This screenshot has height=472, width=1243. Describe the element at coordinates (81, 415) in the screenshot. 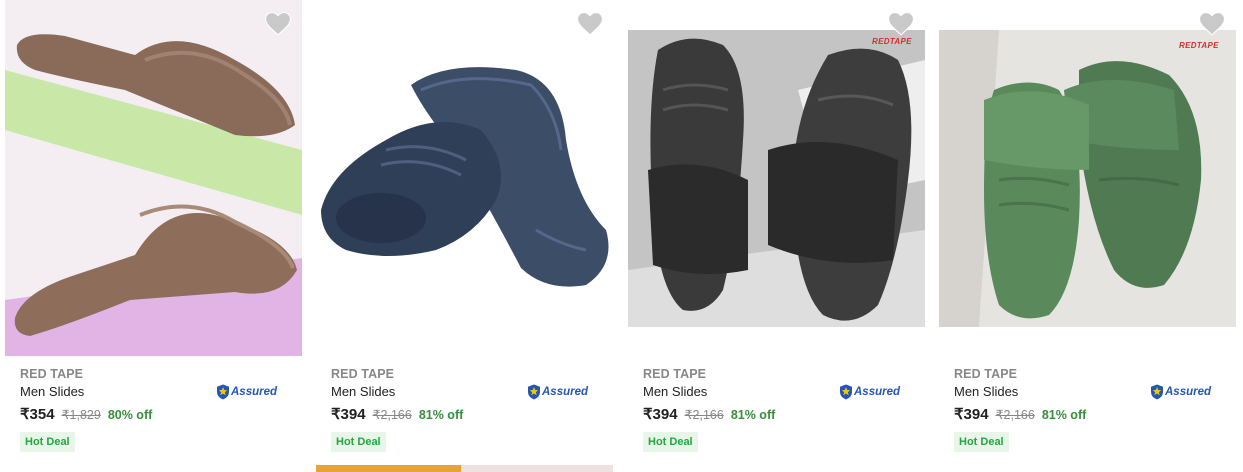

I see `original-price: ₹1,829` at that location.